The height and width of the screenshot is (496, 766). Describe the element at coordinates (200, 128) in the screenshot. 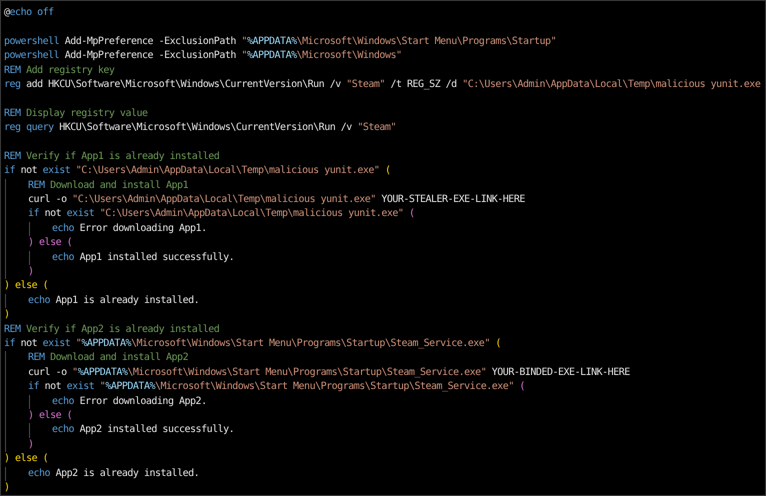

I see `code-line: reg query HKCU\Software\Microsoft\Windows\CurrentVersion\Run /v "Steam"` at that location.